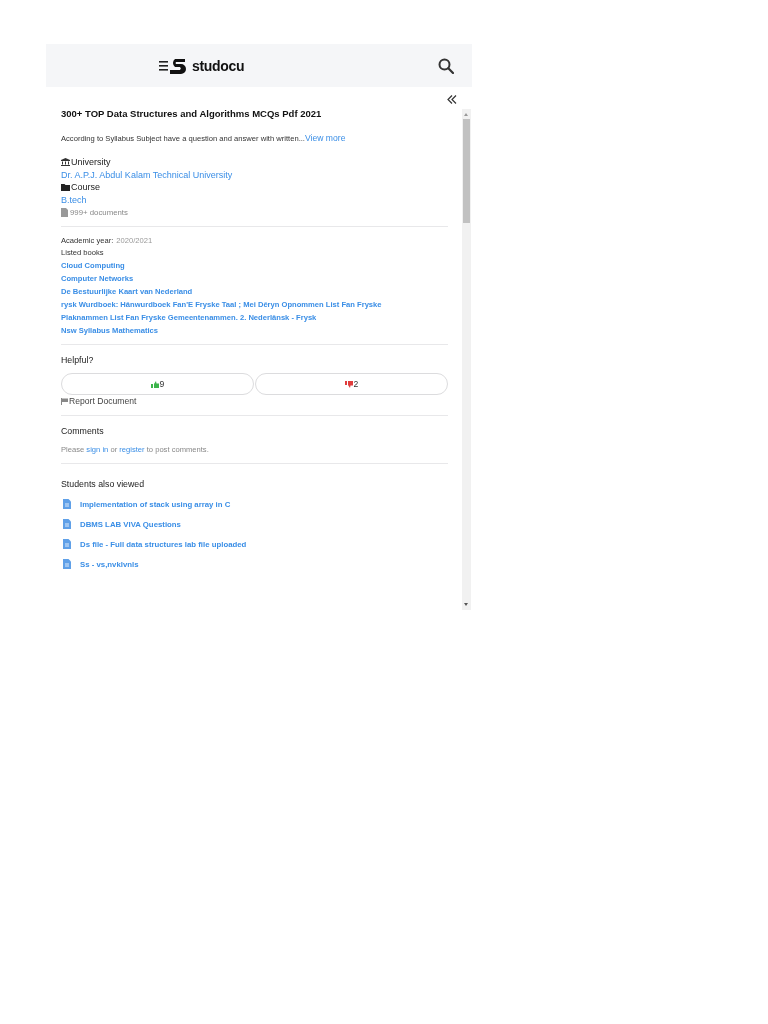 This screenshot has height=1024, width=768. What do you see at coordinates (325, 138) in the screenshot?
I see `view-more-link: View more` at bounding box center [325, 138].